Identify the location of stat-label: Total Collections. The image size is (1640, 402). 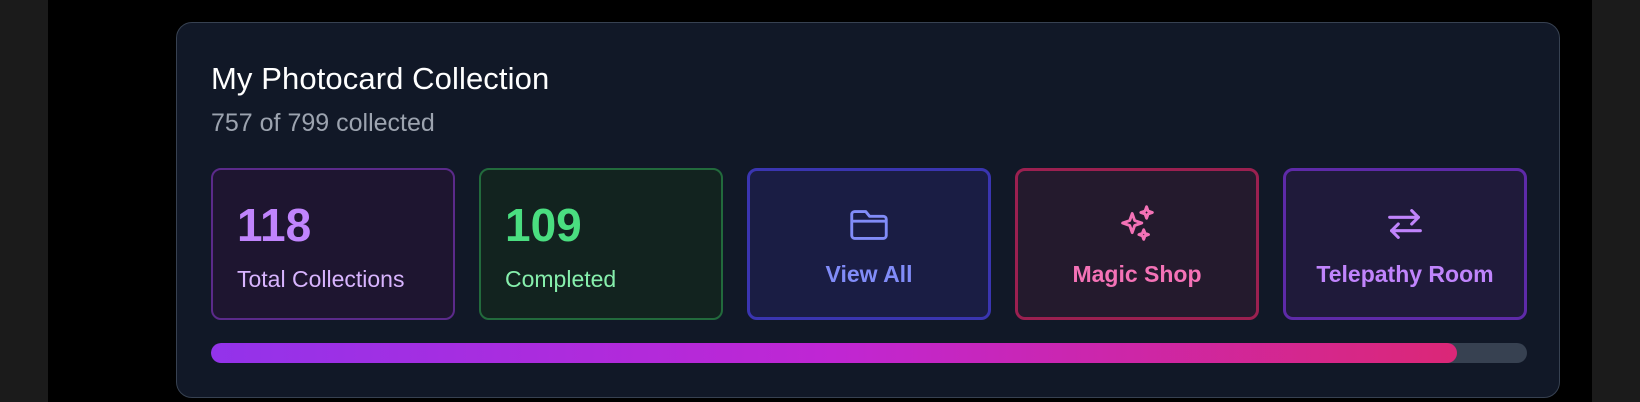
(321, 279).